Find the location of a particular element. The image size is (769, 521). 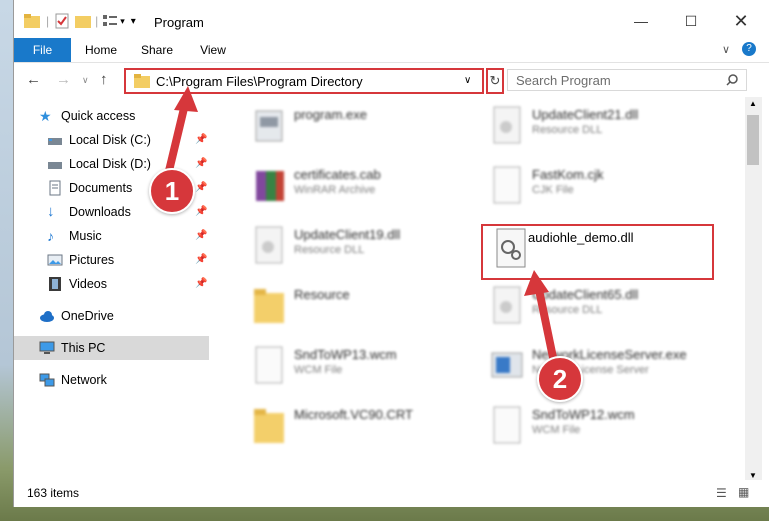

arrow-2-head is located at coordinates (536, 283).